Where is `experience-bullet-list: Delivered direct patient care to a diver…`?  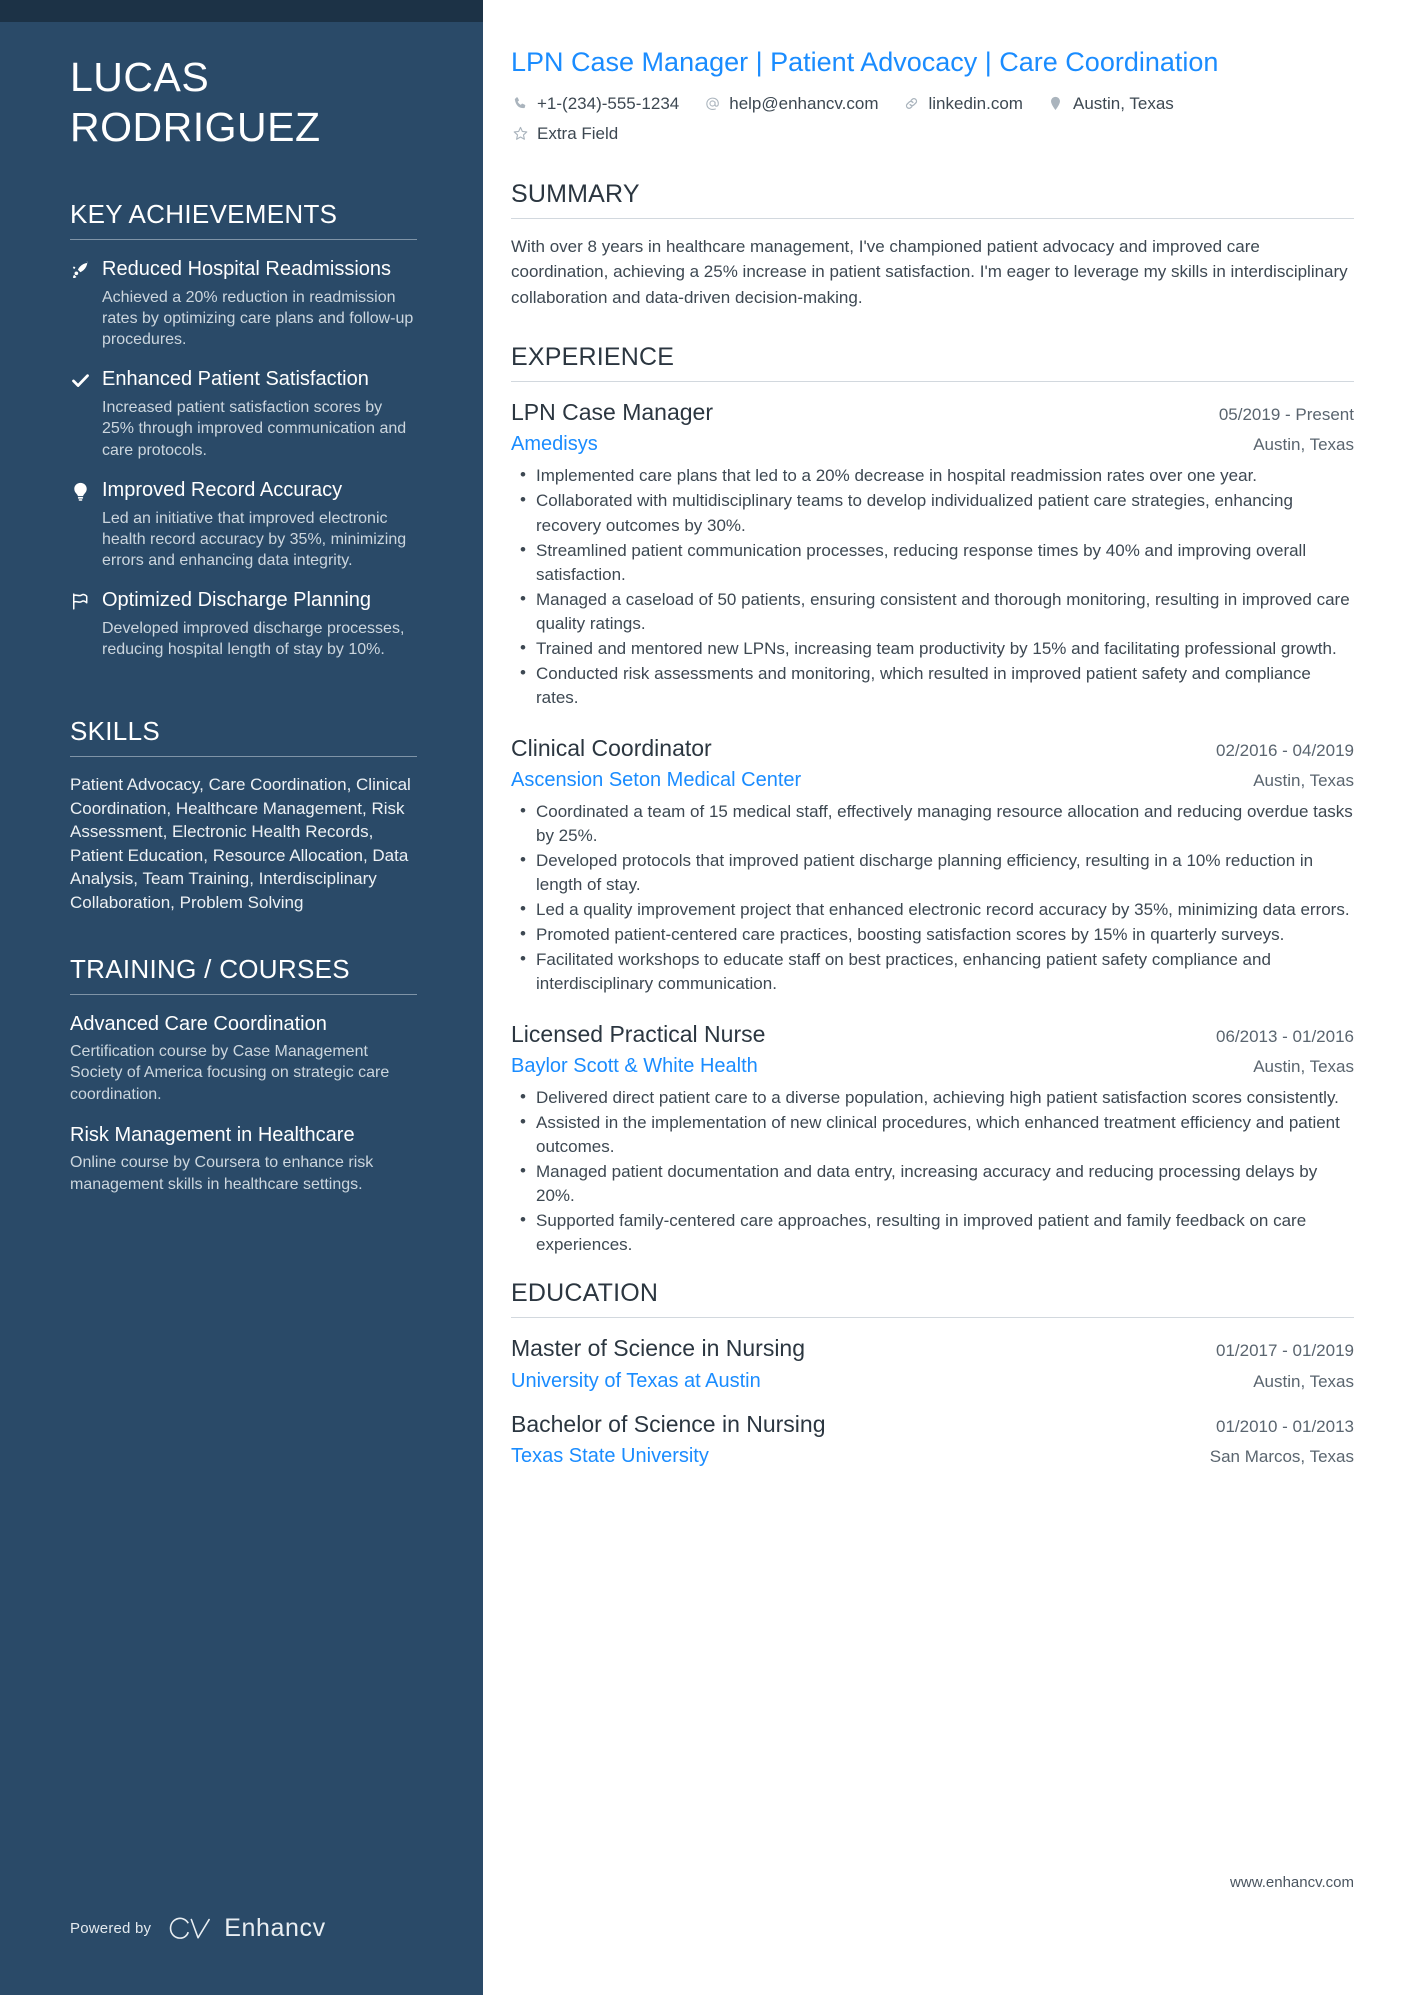
experience-bullet-list: Delivered direct patient care to a diver… is located at coordinates (932, 1171).